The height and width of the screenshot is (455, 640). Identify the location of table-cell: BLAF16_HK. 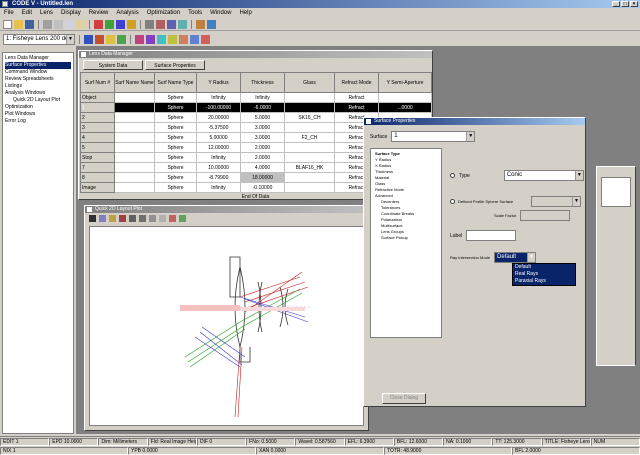
(309, 167).